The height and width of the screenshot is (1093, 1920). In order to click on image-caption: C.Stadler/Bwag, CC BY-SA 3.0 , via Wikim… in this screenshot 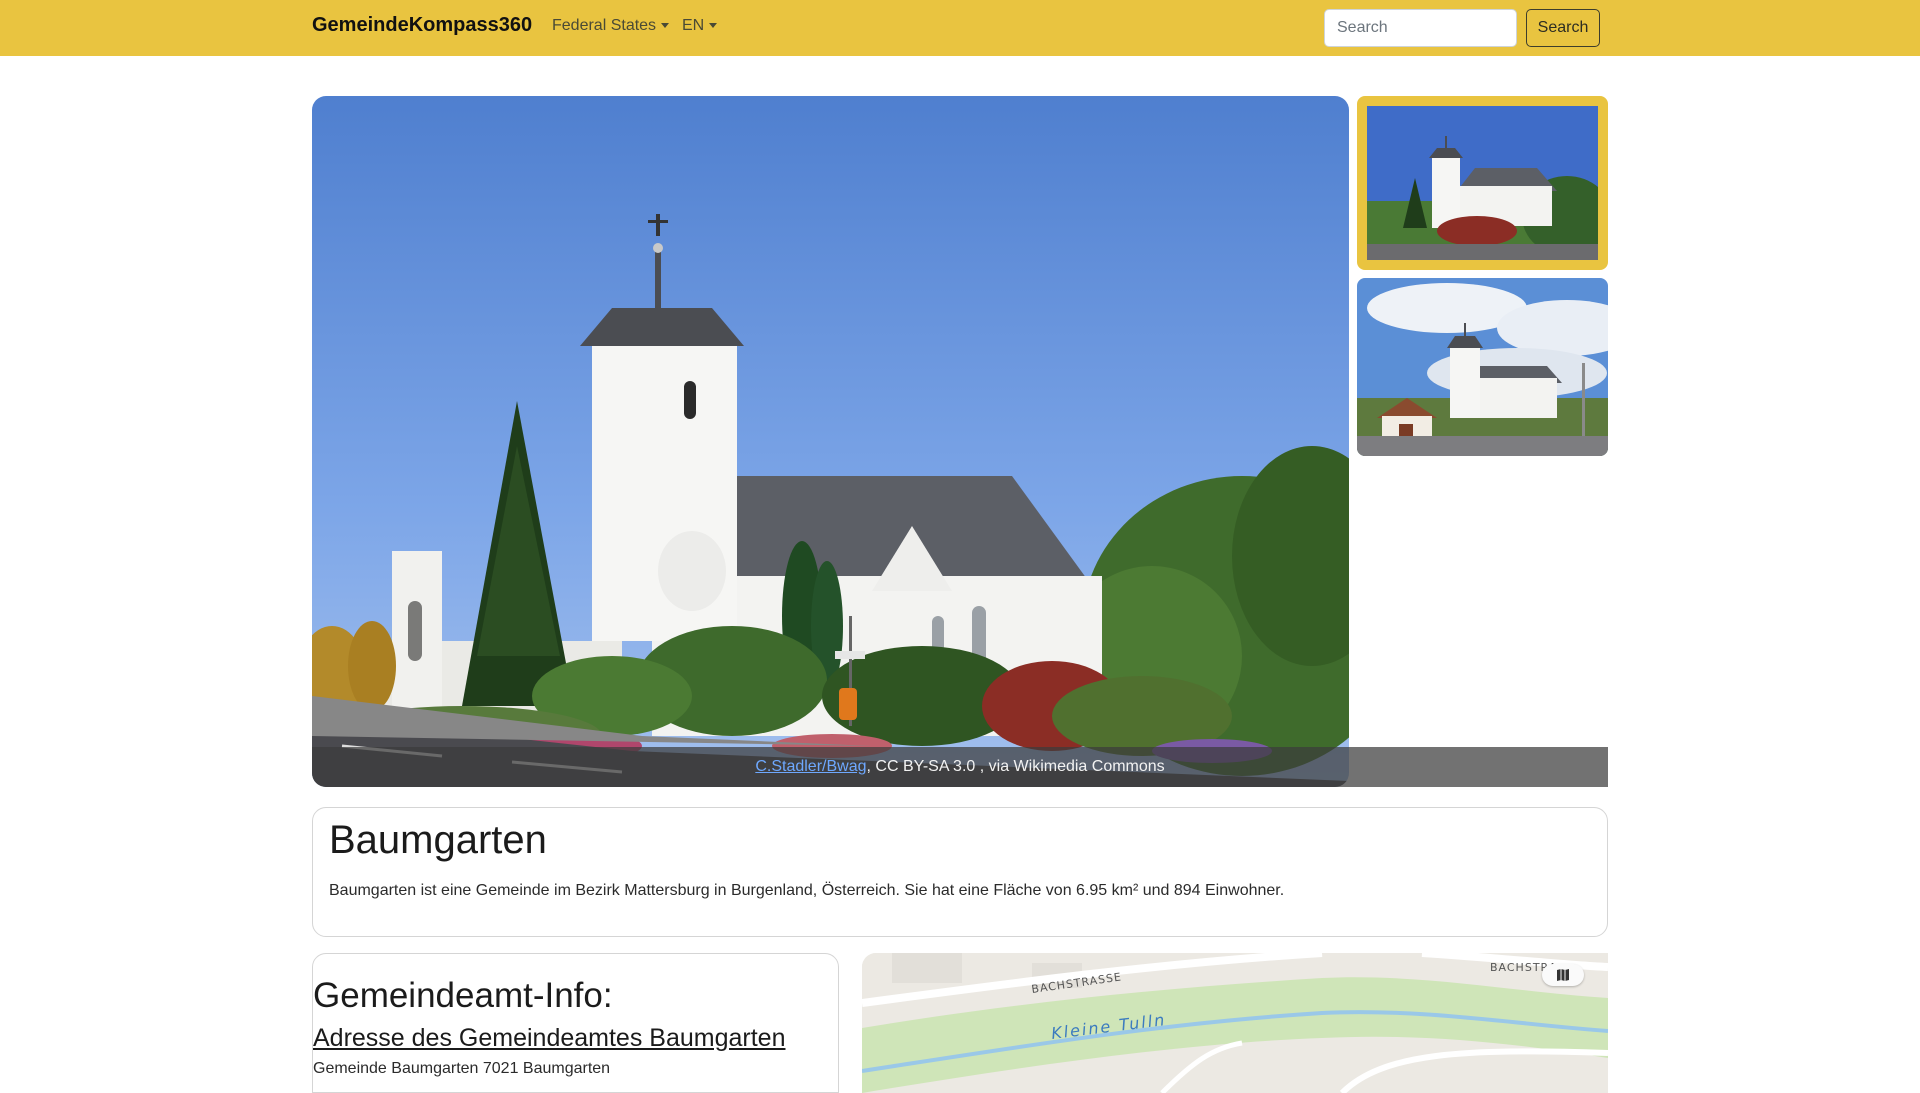, I will do `click(960, 767)`.